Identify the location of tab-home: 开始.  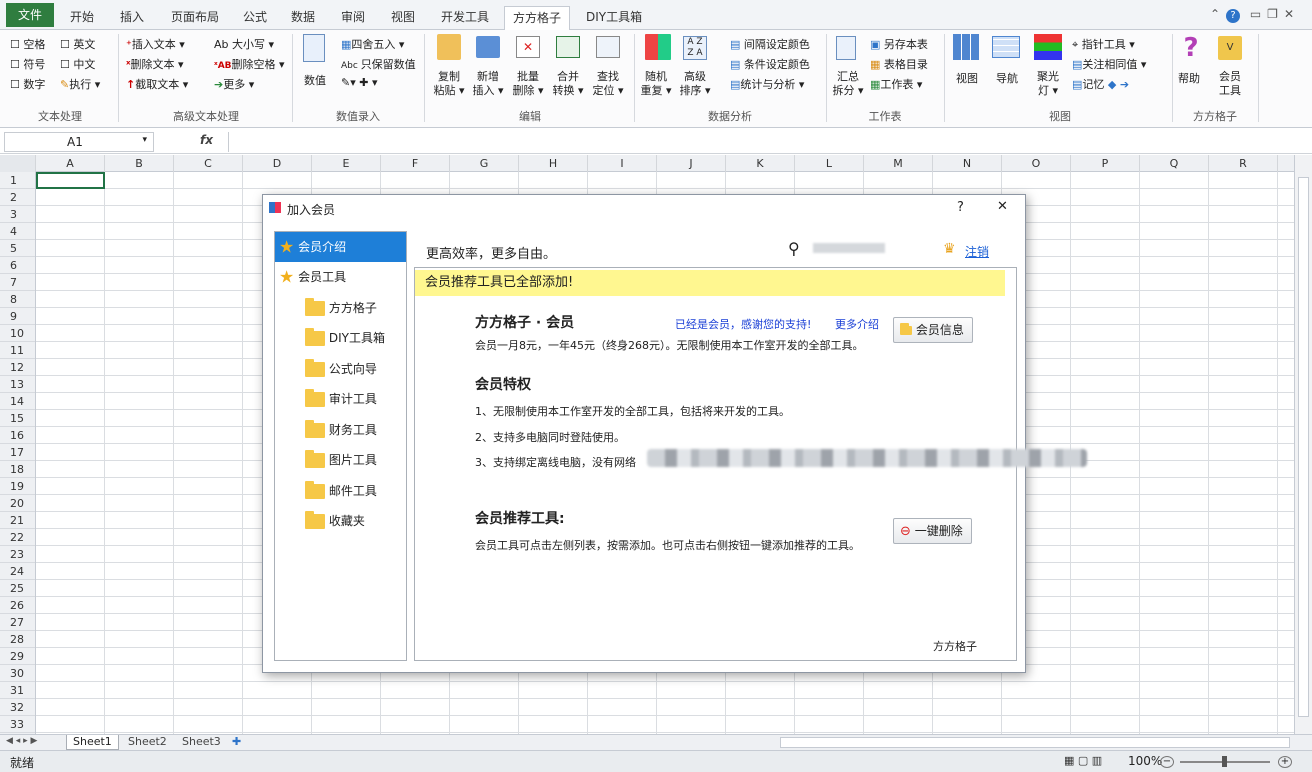
(82, 18).